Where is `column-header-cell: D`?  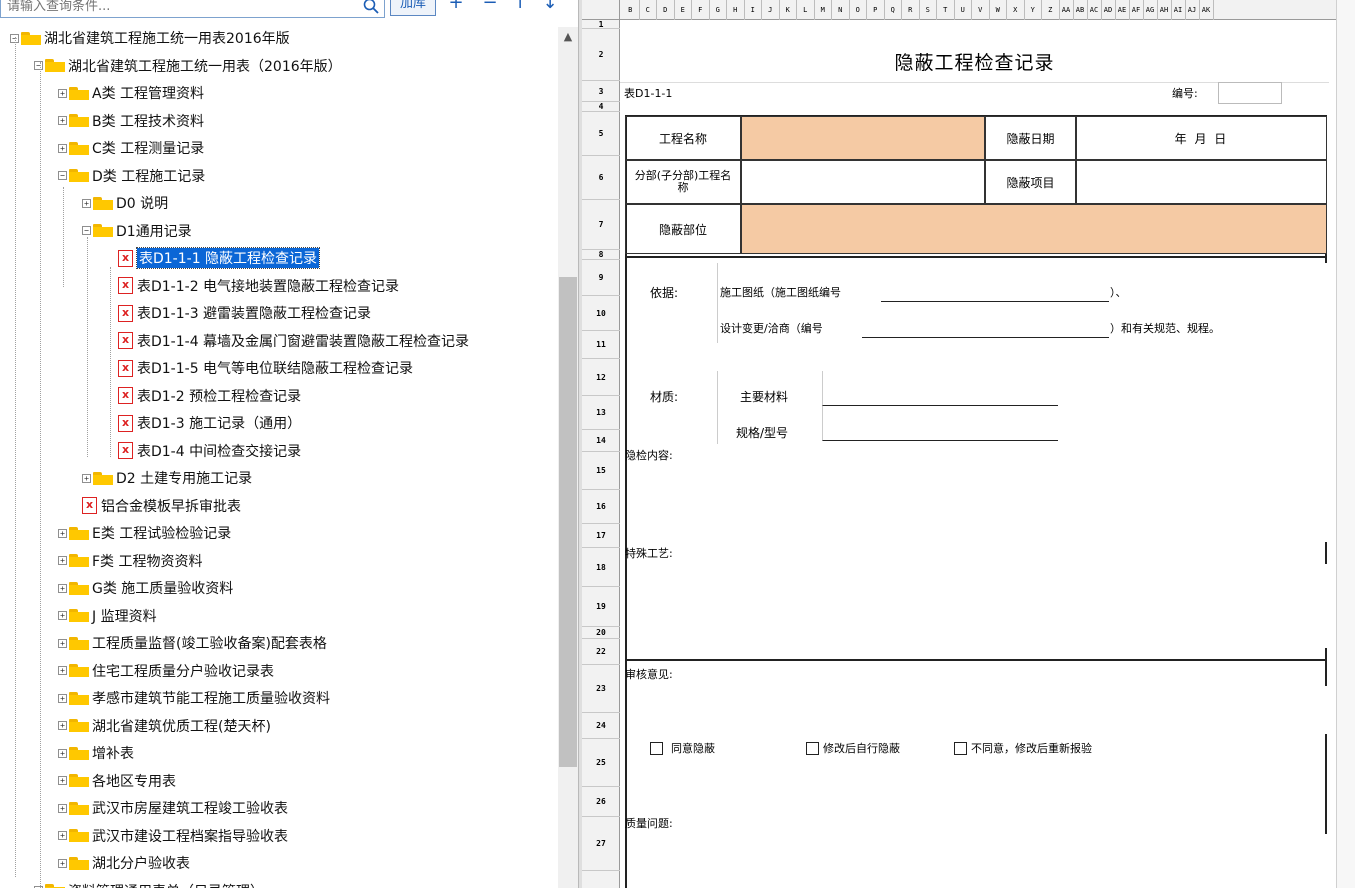 column-header-cell: D is located at coordinates (666, 10).